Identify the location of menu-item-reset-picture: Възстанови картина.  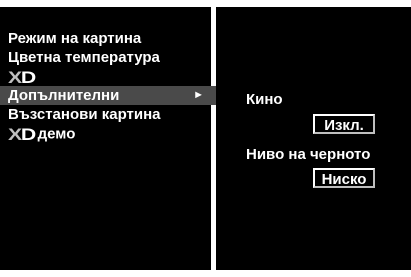
(108, 114).